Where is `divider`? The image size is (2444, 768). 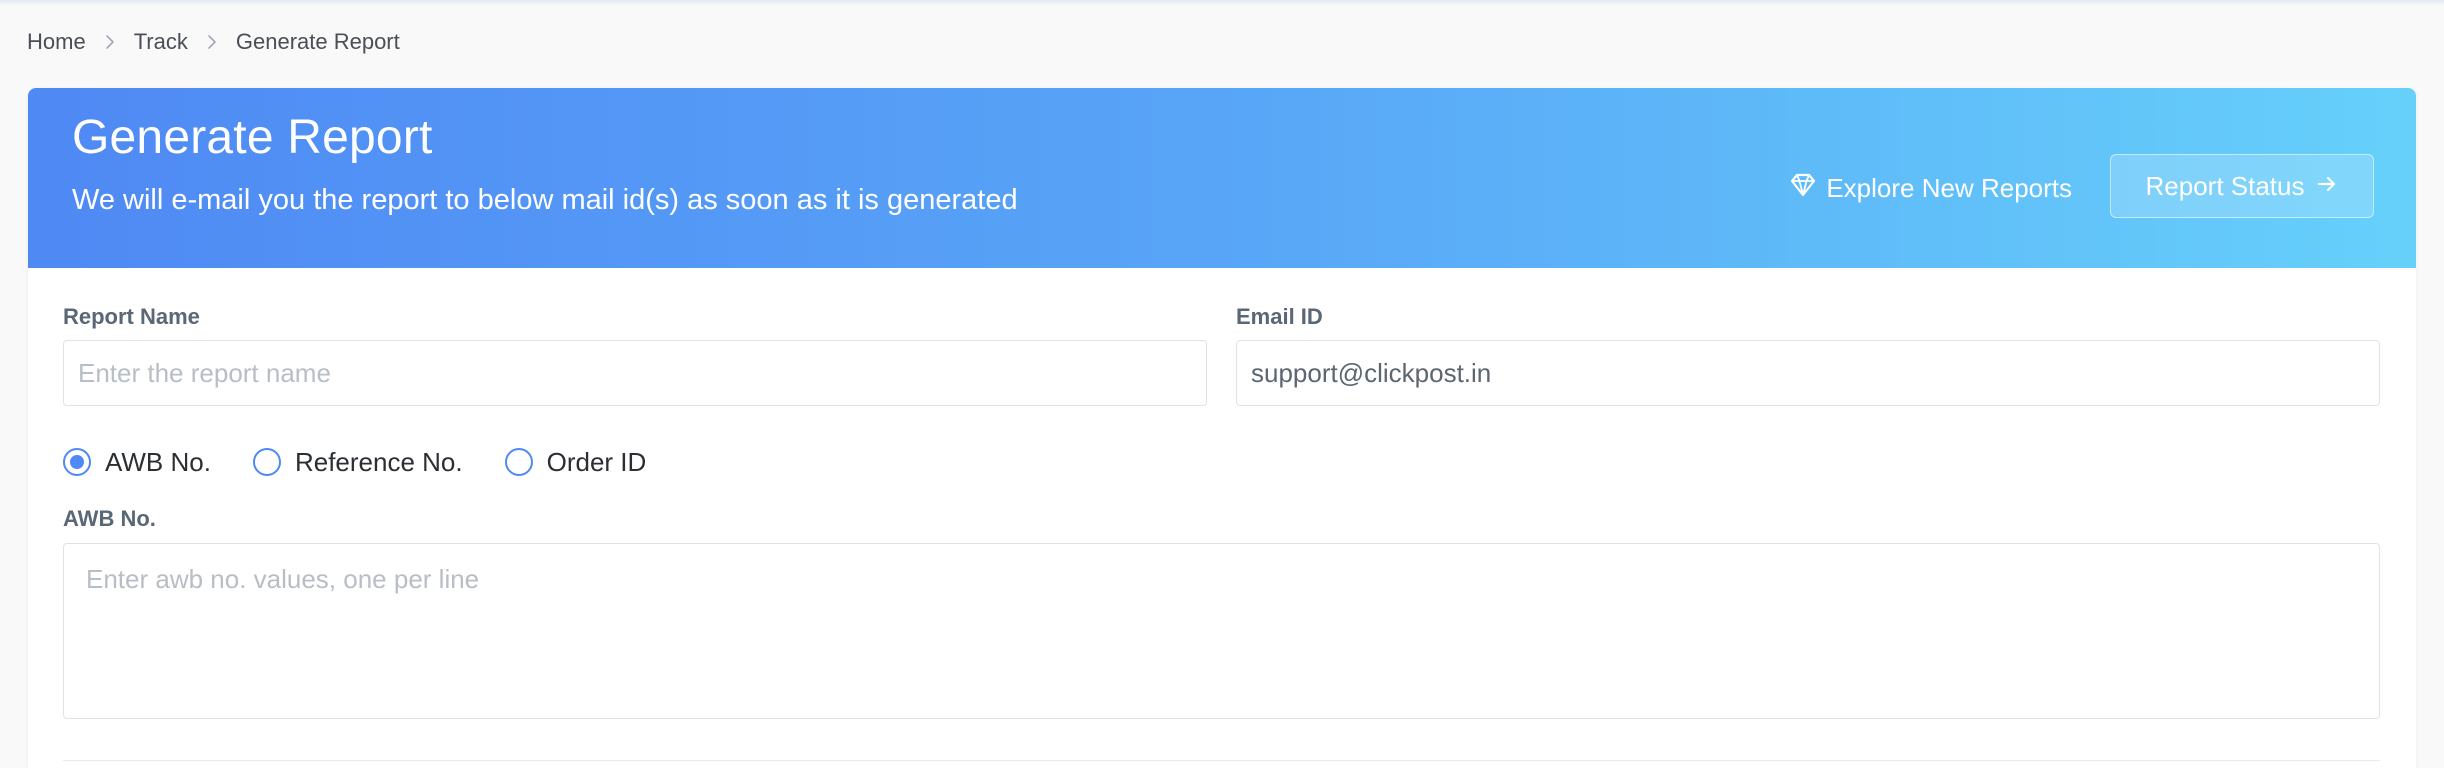 divider is located at coordinates (1221, 760).